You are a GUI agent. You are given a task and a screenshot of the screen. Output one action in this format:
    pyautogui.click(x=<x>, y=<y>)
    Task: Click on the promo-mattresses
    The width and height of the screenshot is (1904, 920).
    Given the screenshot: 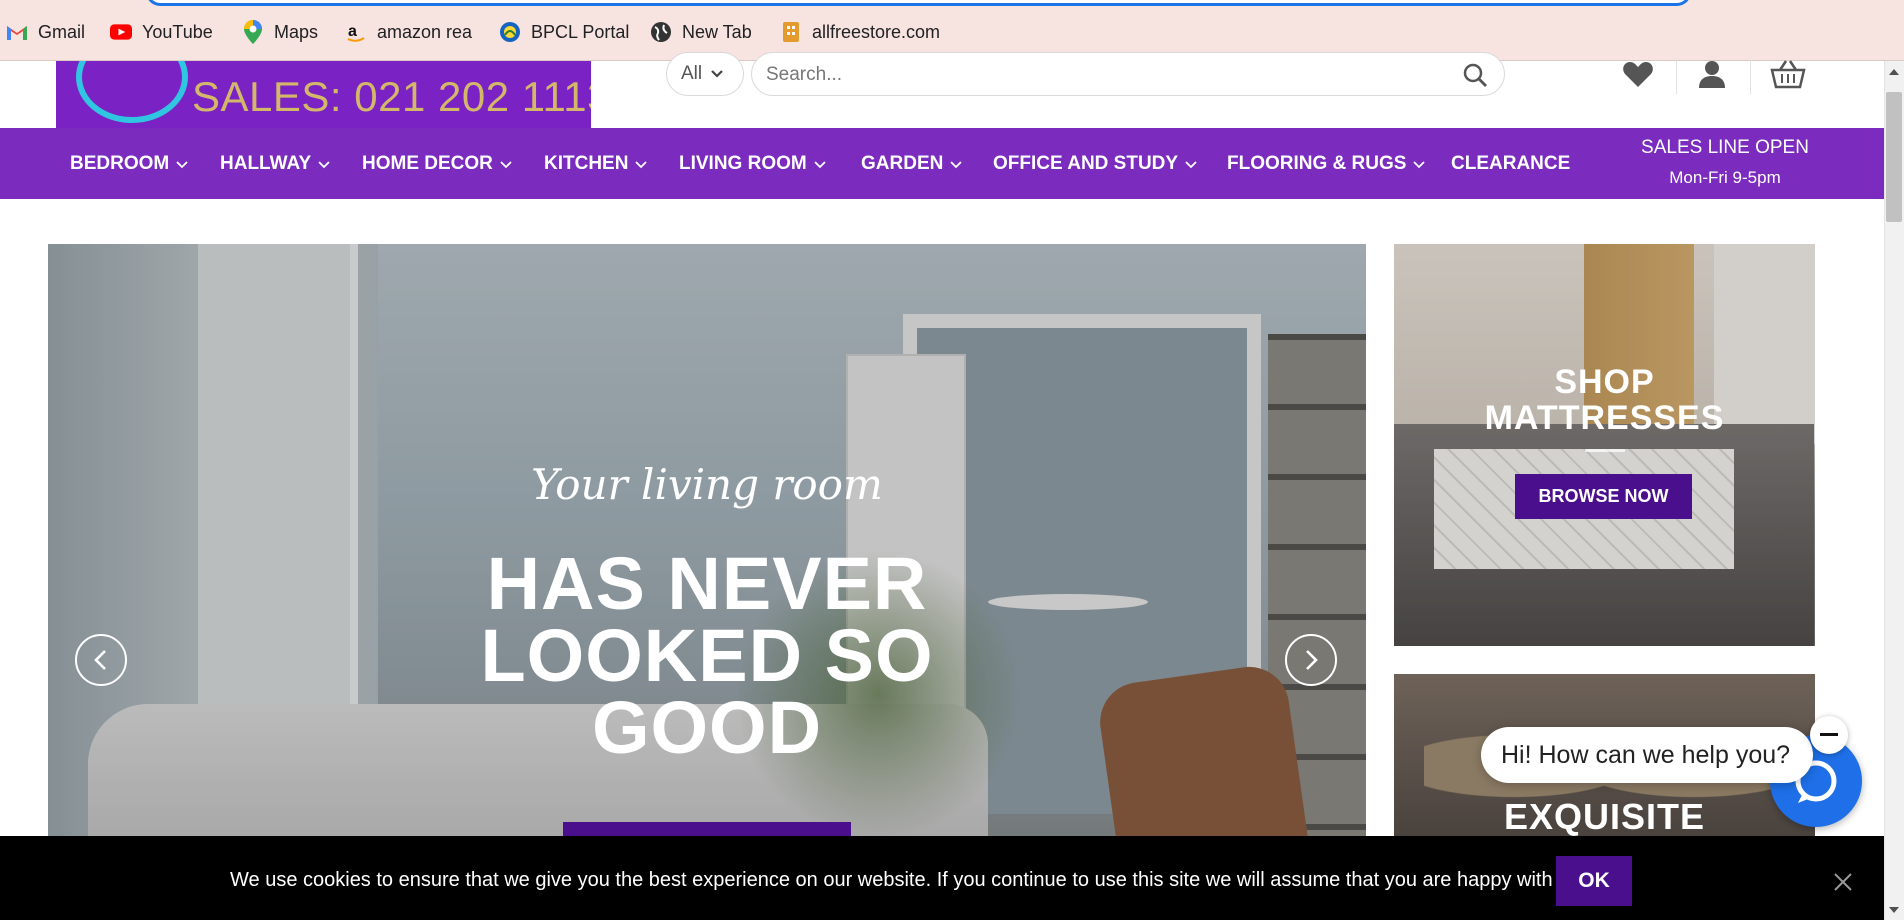 What is the action you would take?
    pyautogui.click(x=1604, y=445)
    